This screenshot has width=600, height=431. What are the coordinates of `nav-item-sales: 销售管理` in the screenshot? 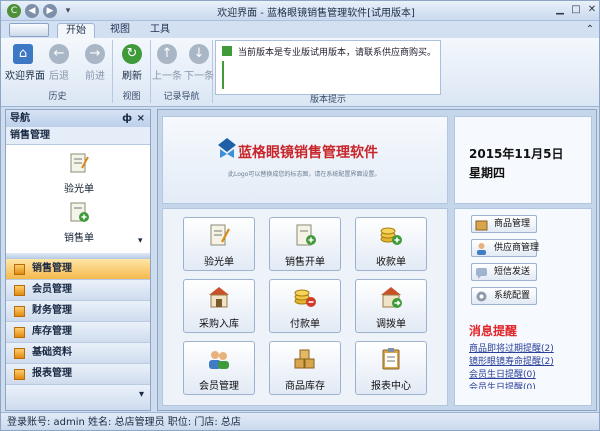 It's located at (78, 268).